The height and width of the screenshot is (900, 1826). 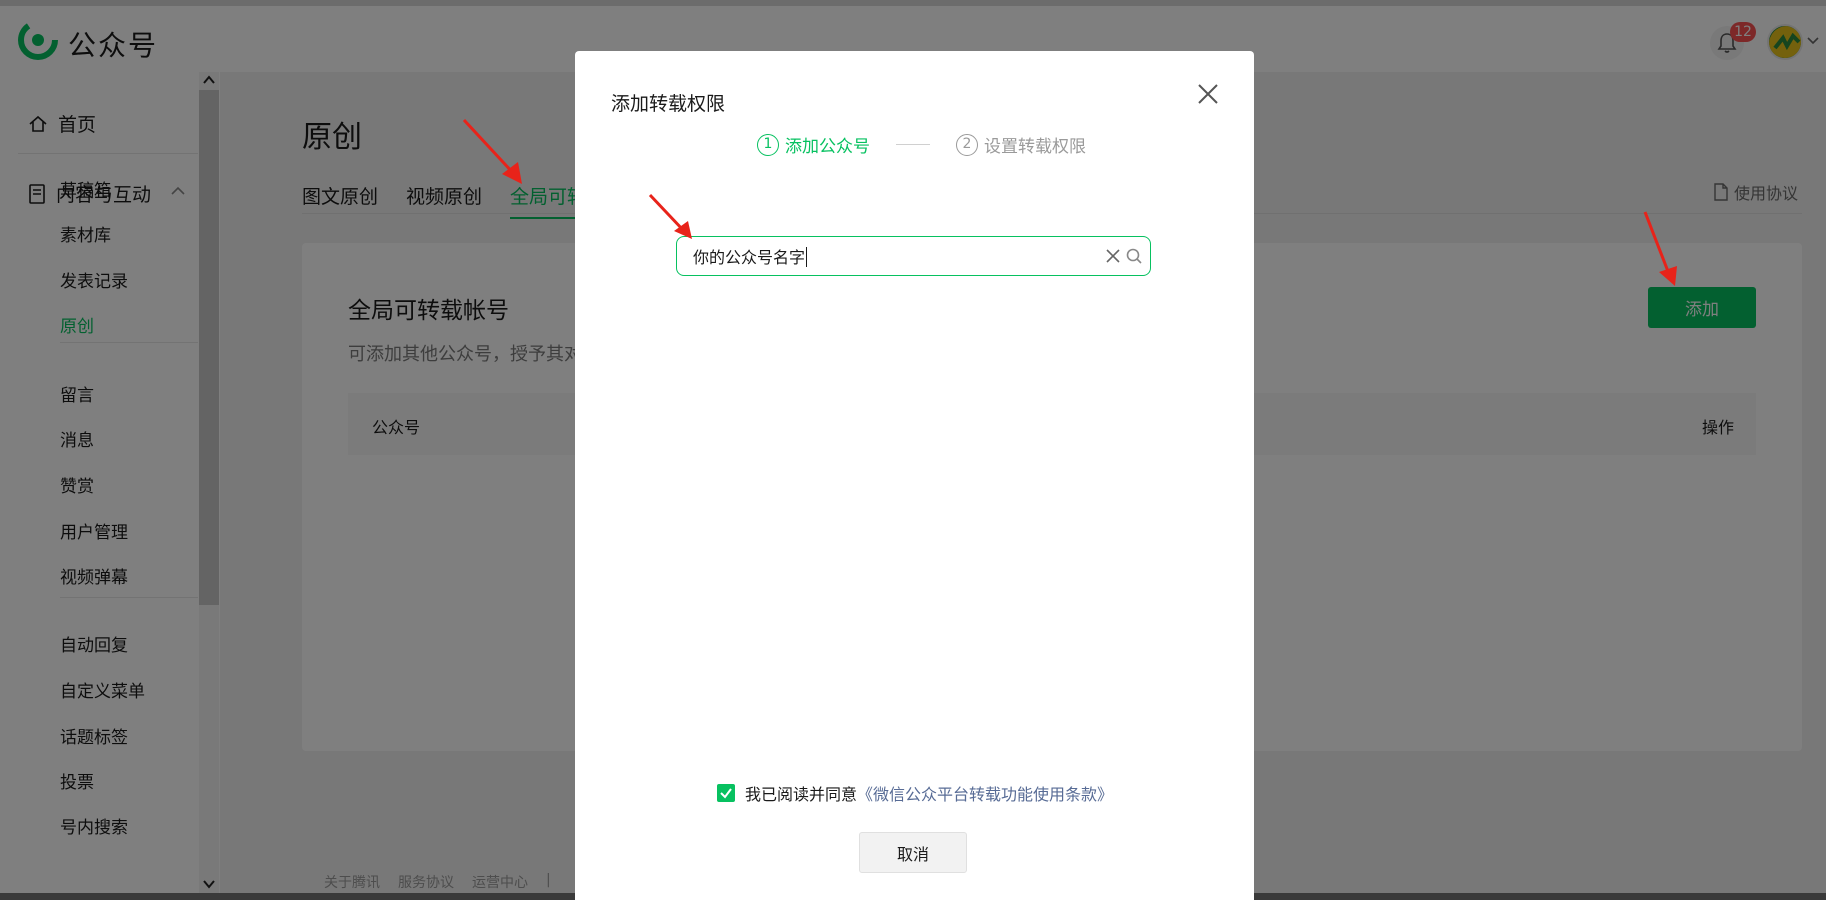 What do you see at coordinates (913, 144) in the screenshot?
I see `step-connector` at bounding box center [913, 144].